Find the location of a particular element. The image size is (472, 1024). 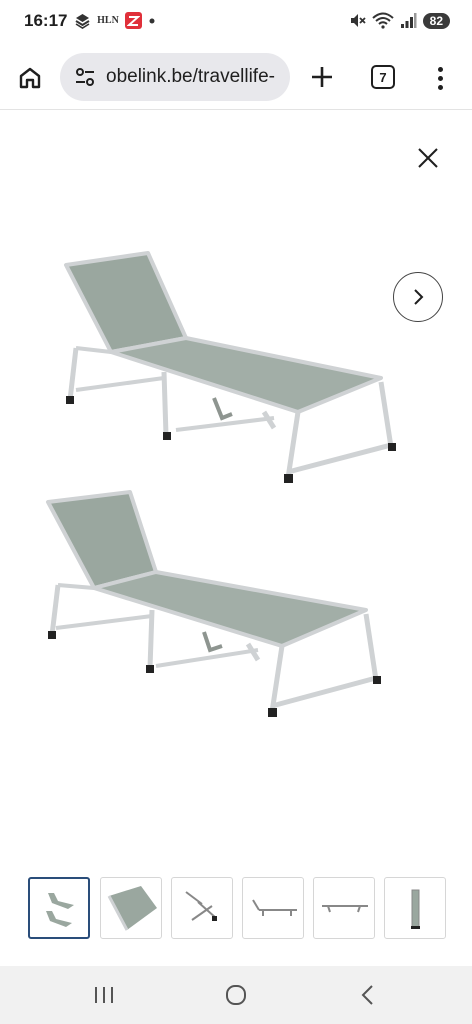

back-chevron-icon is located at coordinates (367, 995).